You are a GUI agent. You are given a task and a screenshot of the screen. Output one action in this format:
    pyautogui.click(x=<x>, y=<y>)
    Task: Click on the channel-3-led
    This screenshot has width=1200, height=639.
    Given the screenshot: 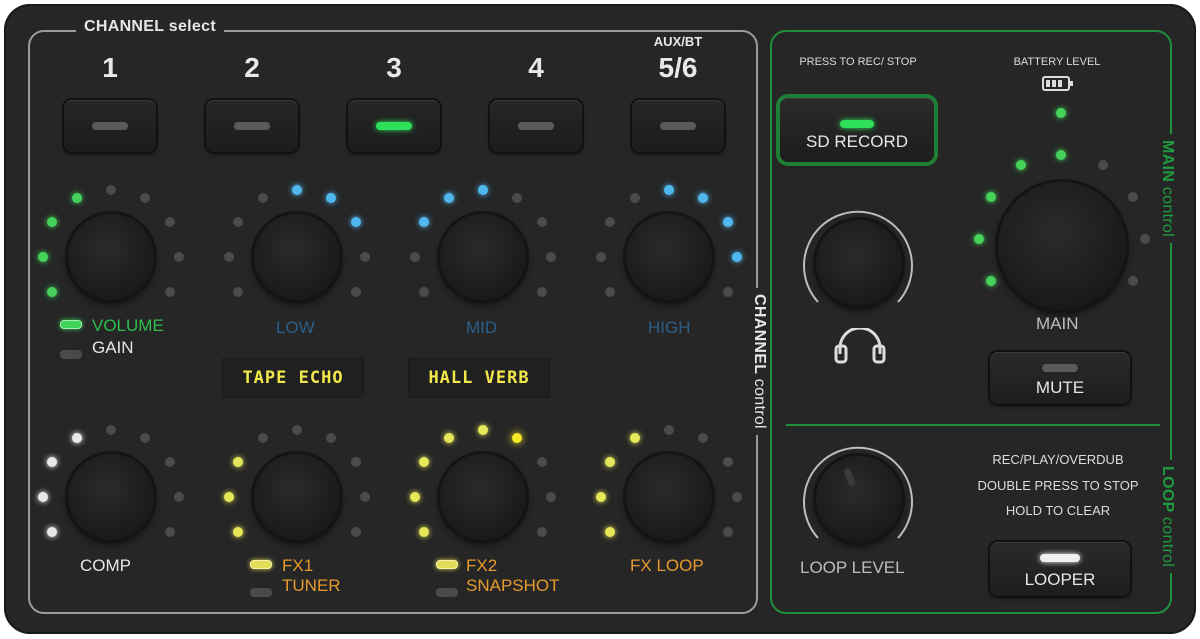 What is the action you would take?
    pyautogui.click(x=394, y=126)
    